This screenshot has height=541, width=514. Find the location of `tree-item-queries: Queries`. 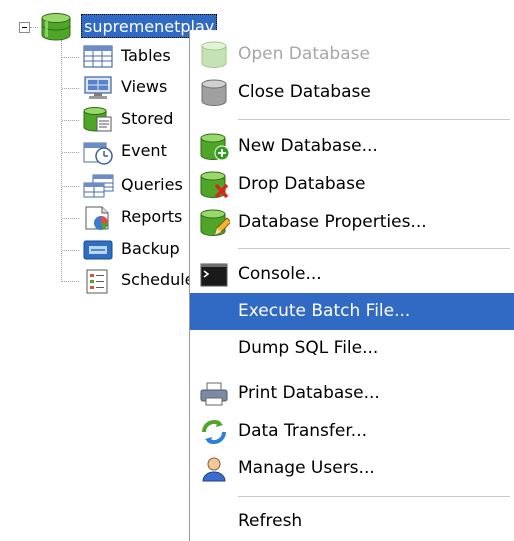

tree-item-queries: Queries is located at coordinates (136, 186).